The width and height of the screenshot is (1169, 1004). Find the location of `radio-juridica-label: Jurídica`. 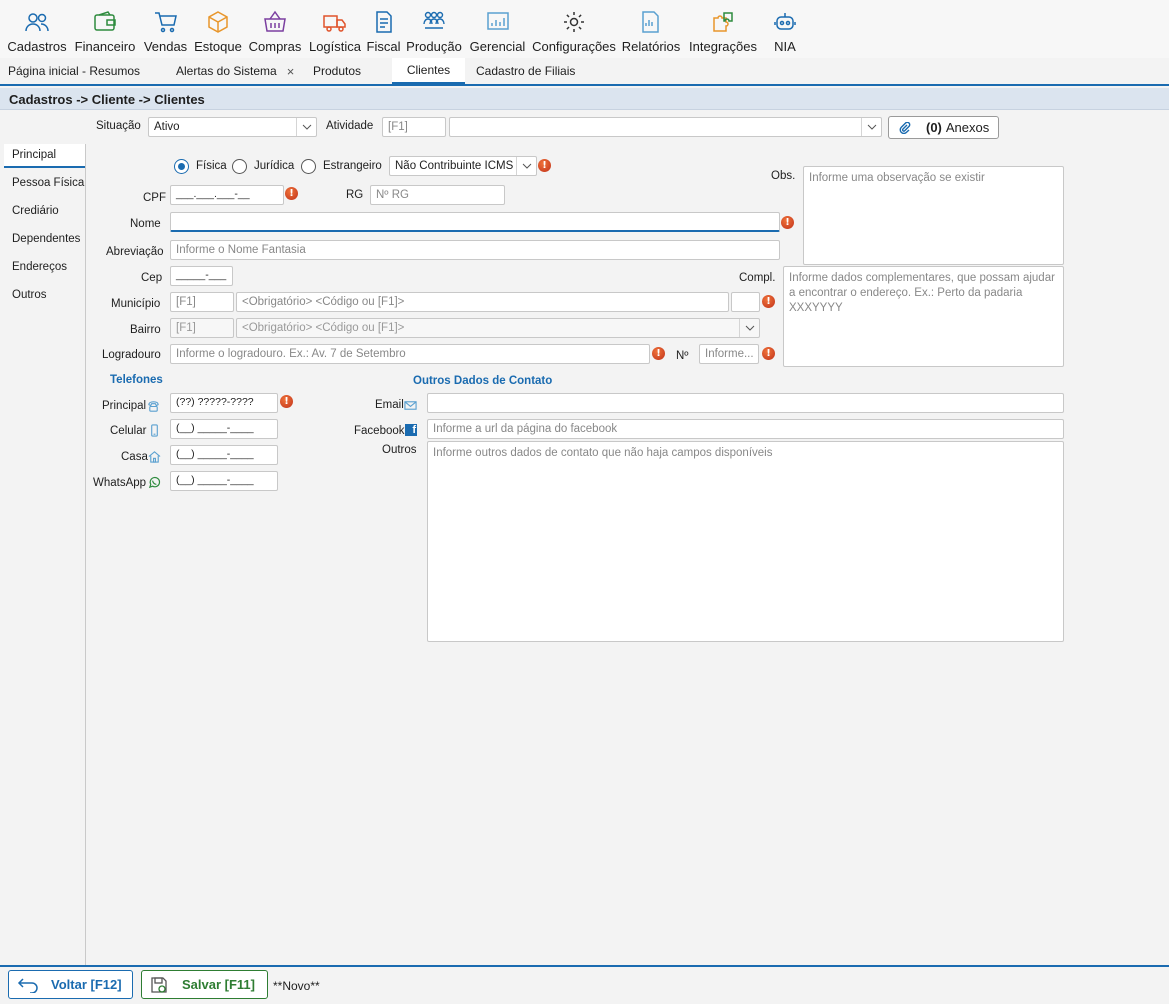

radio-juridica-label: Jurídica is located at coordinates (274, 166).